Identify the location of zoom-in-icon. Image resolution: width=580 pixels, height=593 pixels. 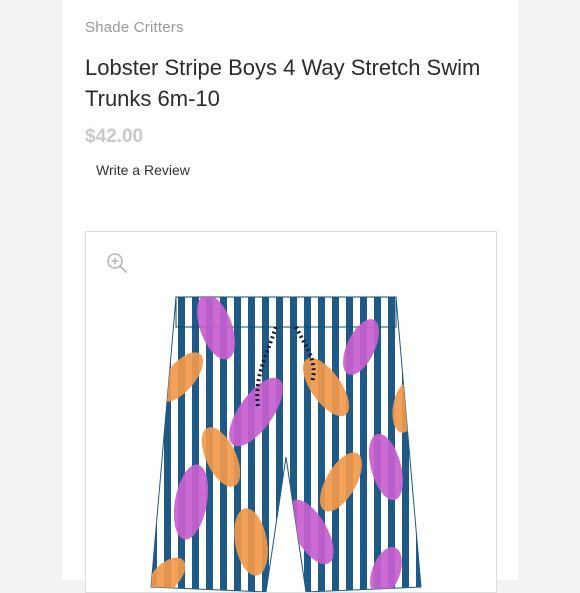
(117, 263).